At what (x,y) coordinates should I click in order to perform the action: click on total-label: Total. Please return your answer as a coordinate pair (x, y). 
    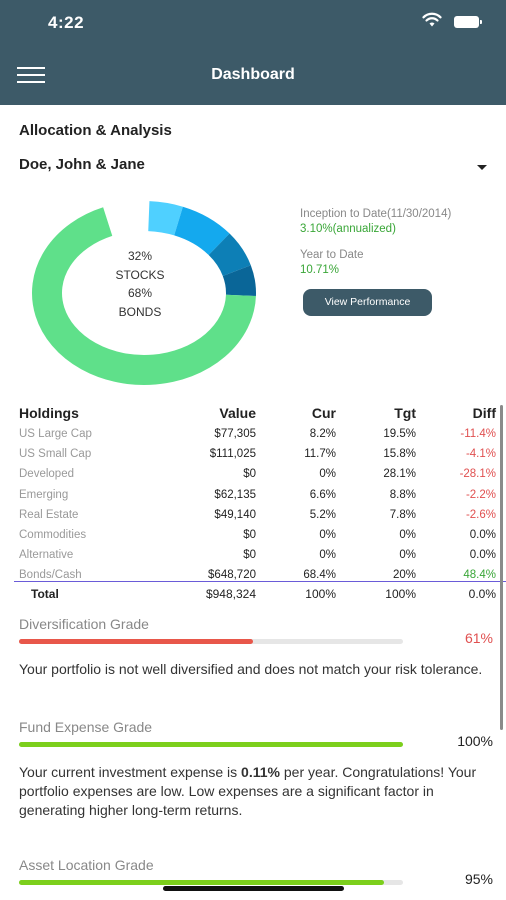
    Looking at the image, I should click on (45, 594).